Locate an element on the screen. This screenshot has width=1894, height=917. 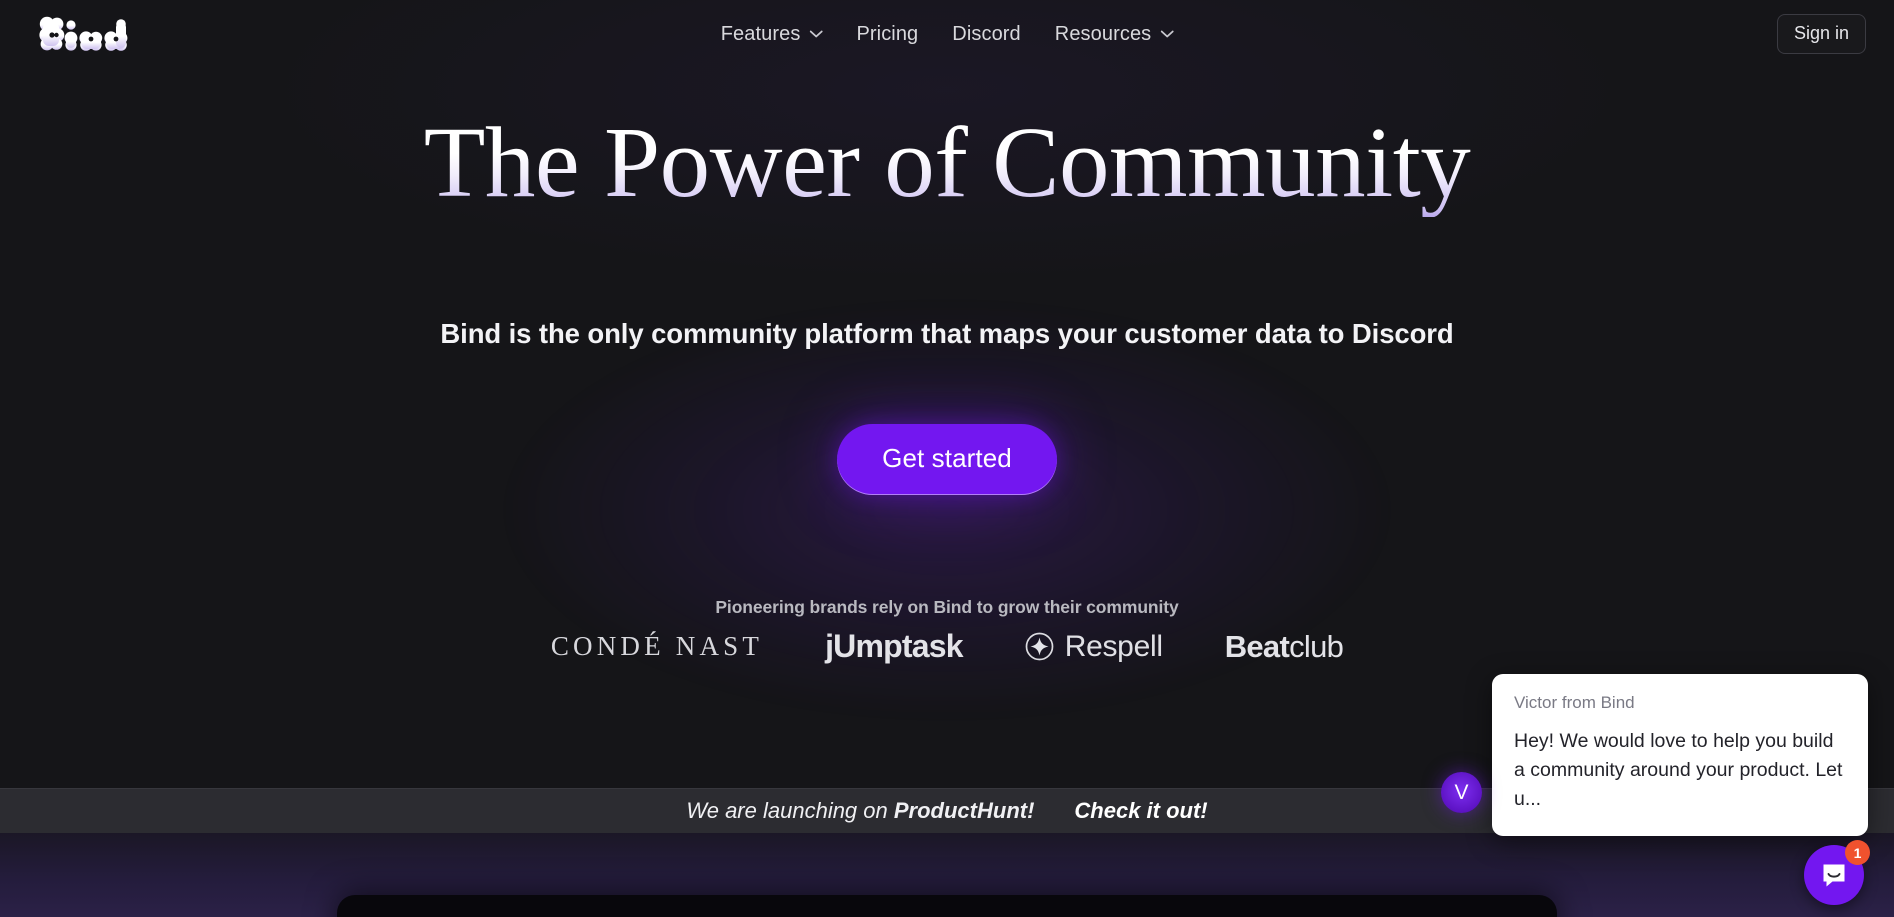
nav-item-discord: Discord is located at coordinates (986, 34).